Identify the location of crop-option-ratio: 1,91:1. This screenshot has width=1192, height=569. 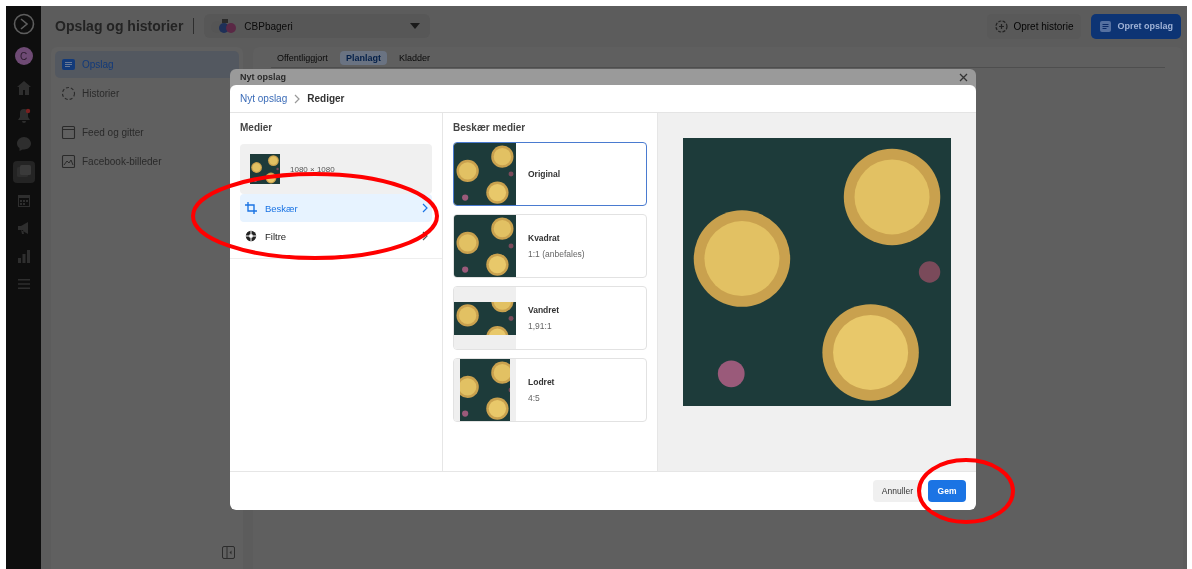
(540, 326).